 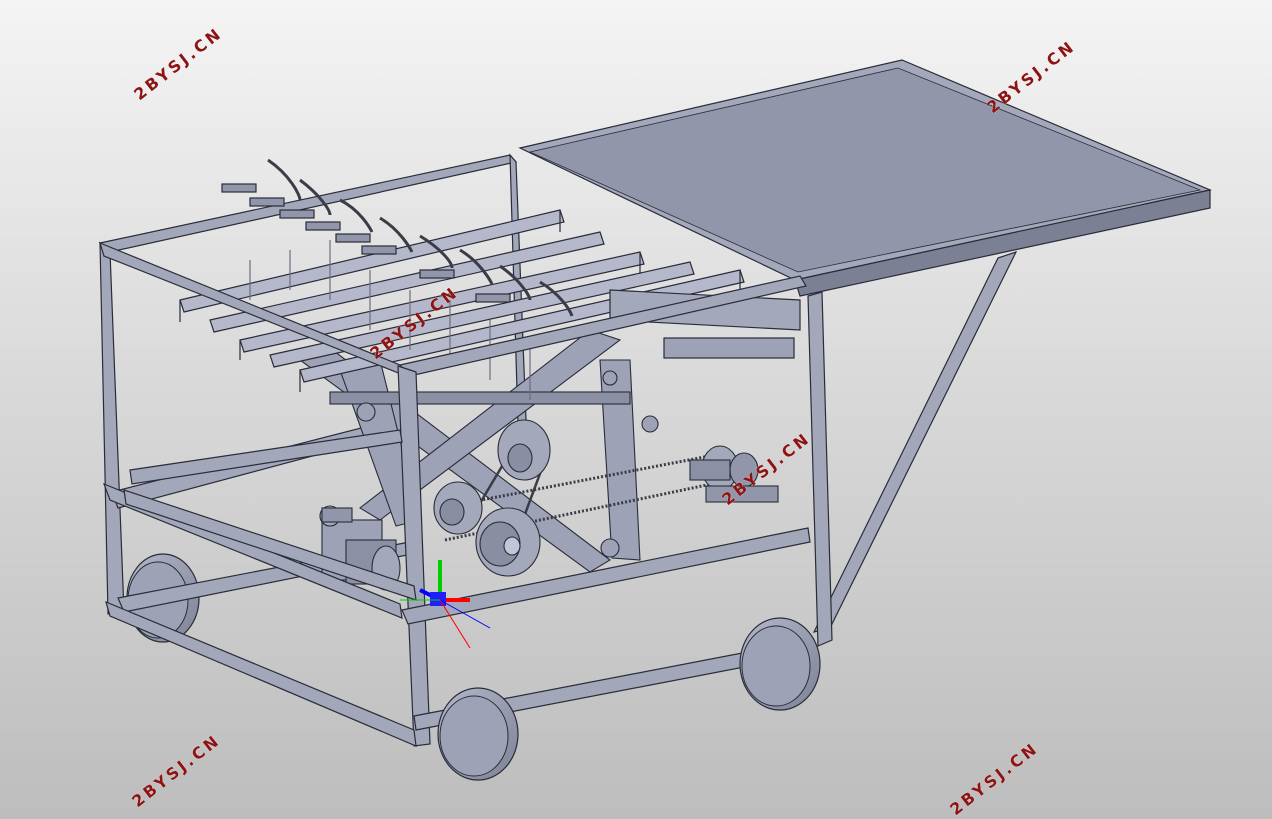 I want to click on platform-diagonal-support, so click(x=912, y=448).